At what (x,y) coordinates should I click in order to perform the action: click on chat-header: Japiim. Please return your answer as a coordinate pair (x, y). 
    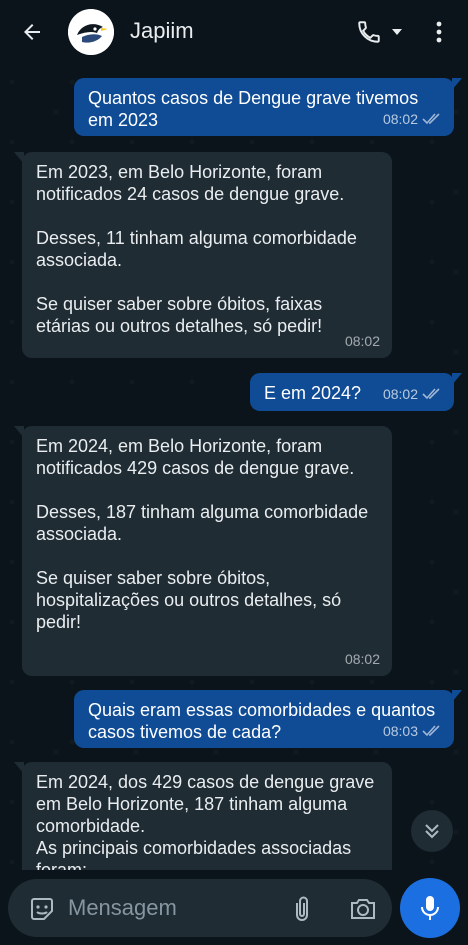
    Looking at the image, I should click on (234, 32).